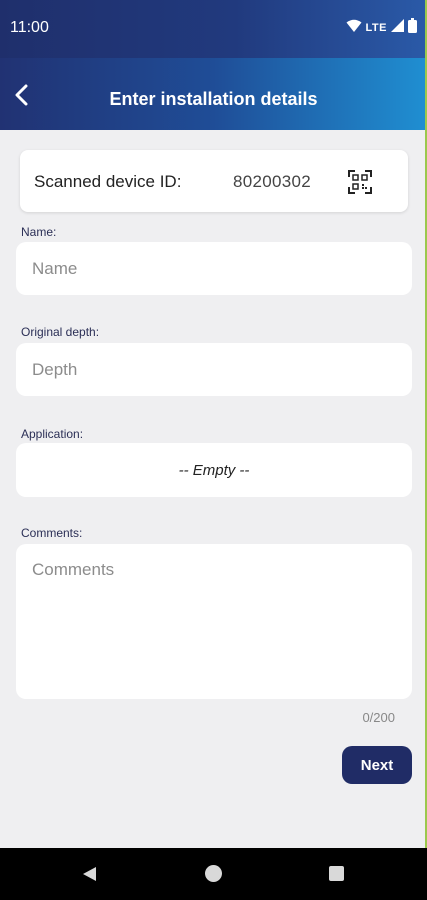 This screenshot has height=900, width=427. Describe the element at coordinates (214, 268) in the screenshot. I see `name-input` at that location.